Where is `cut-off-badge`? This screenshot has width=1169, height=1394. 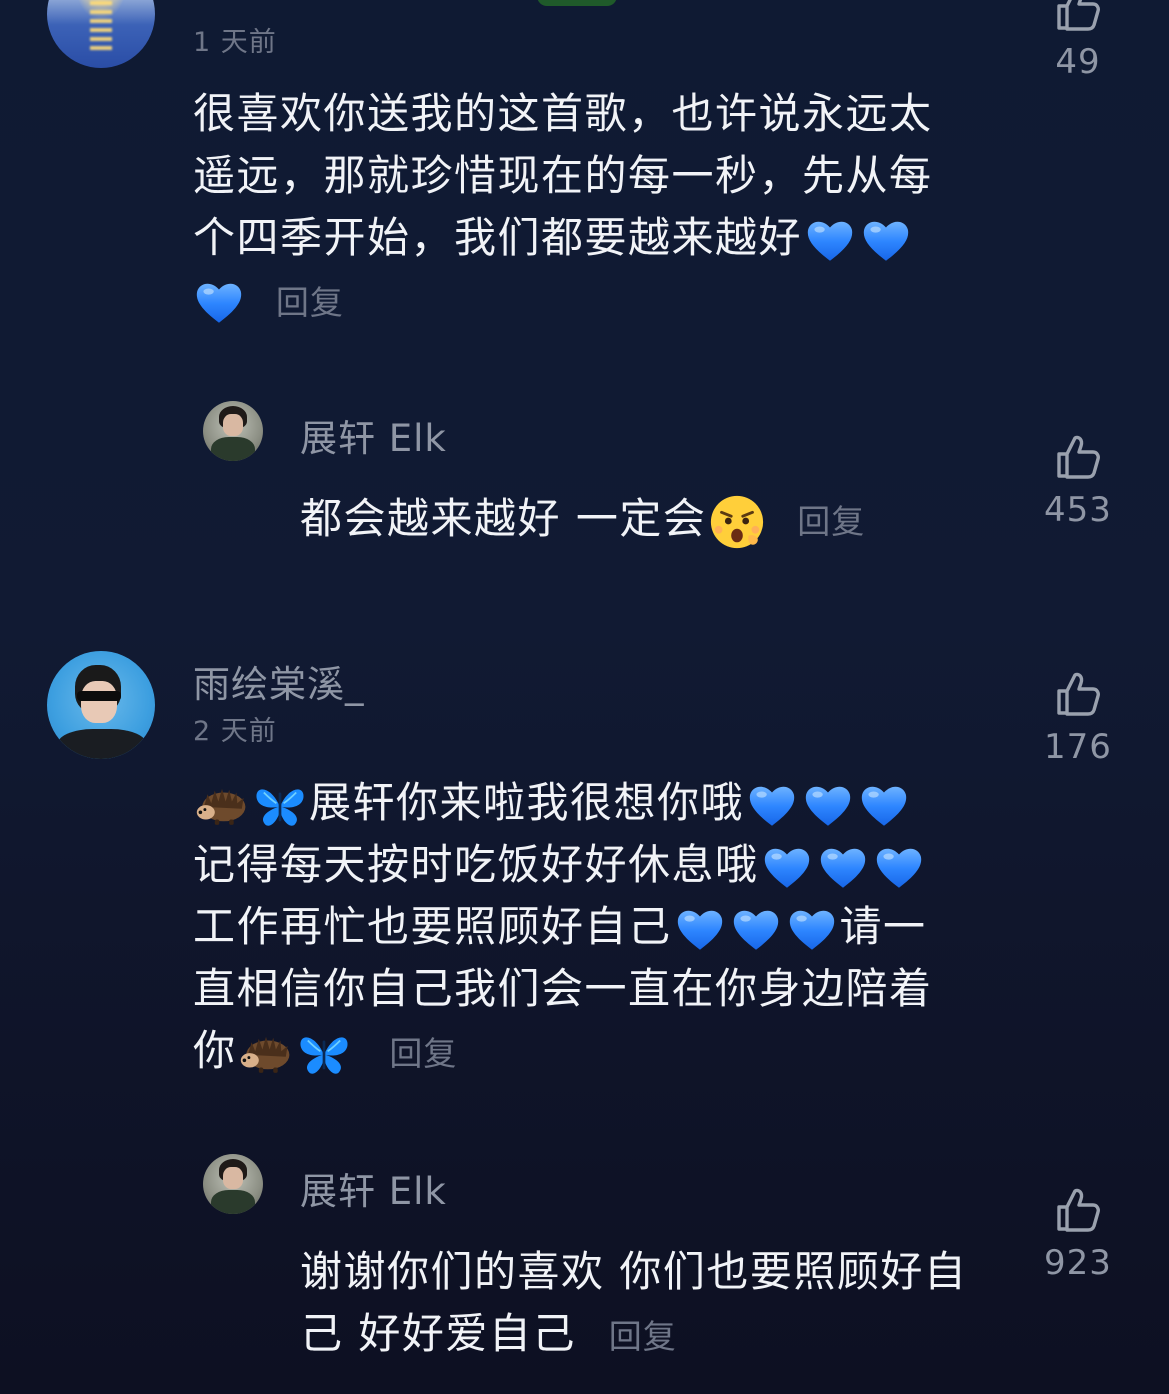
cut-off-badge is located at coordinates (577, 3).